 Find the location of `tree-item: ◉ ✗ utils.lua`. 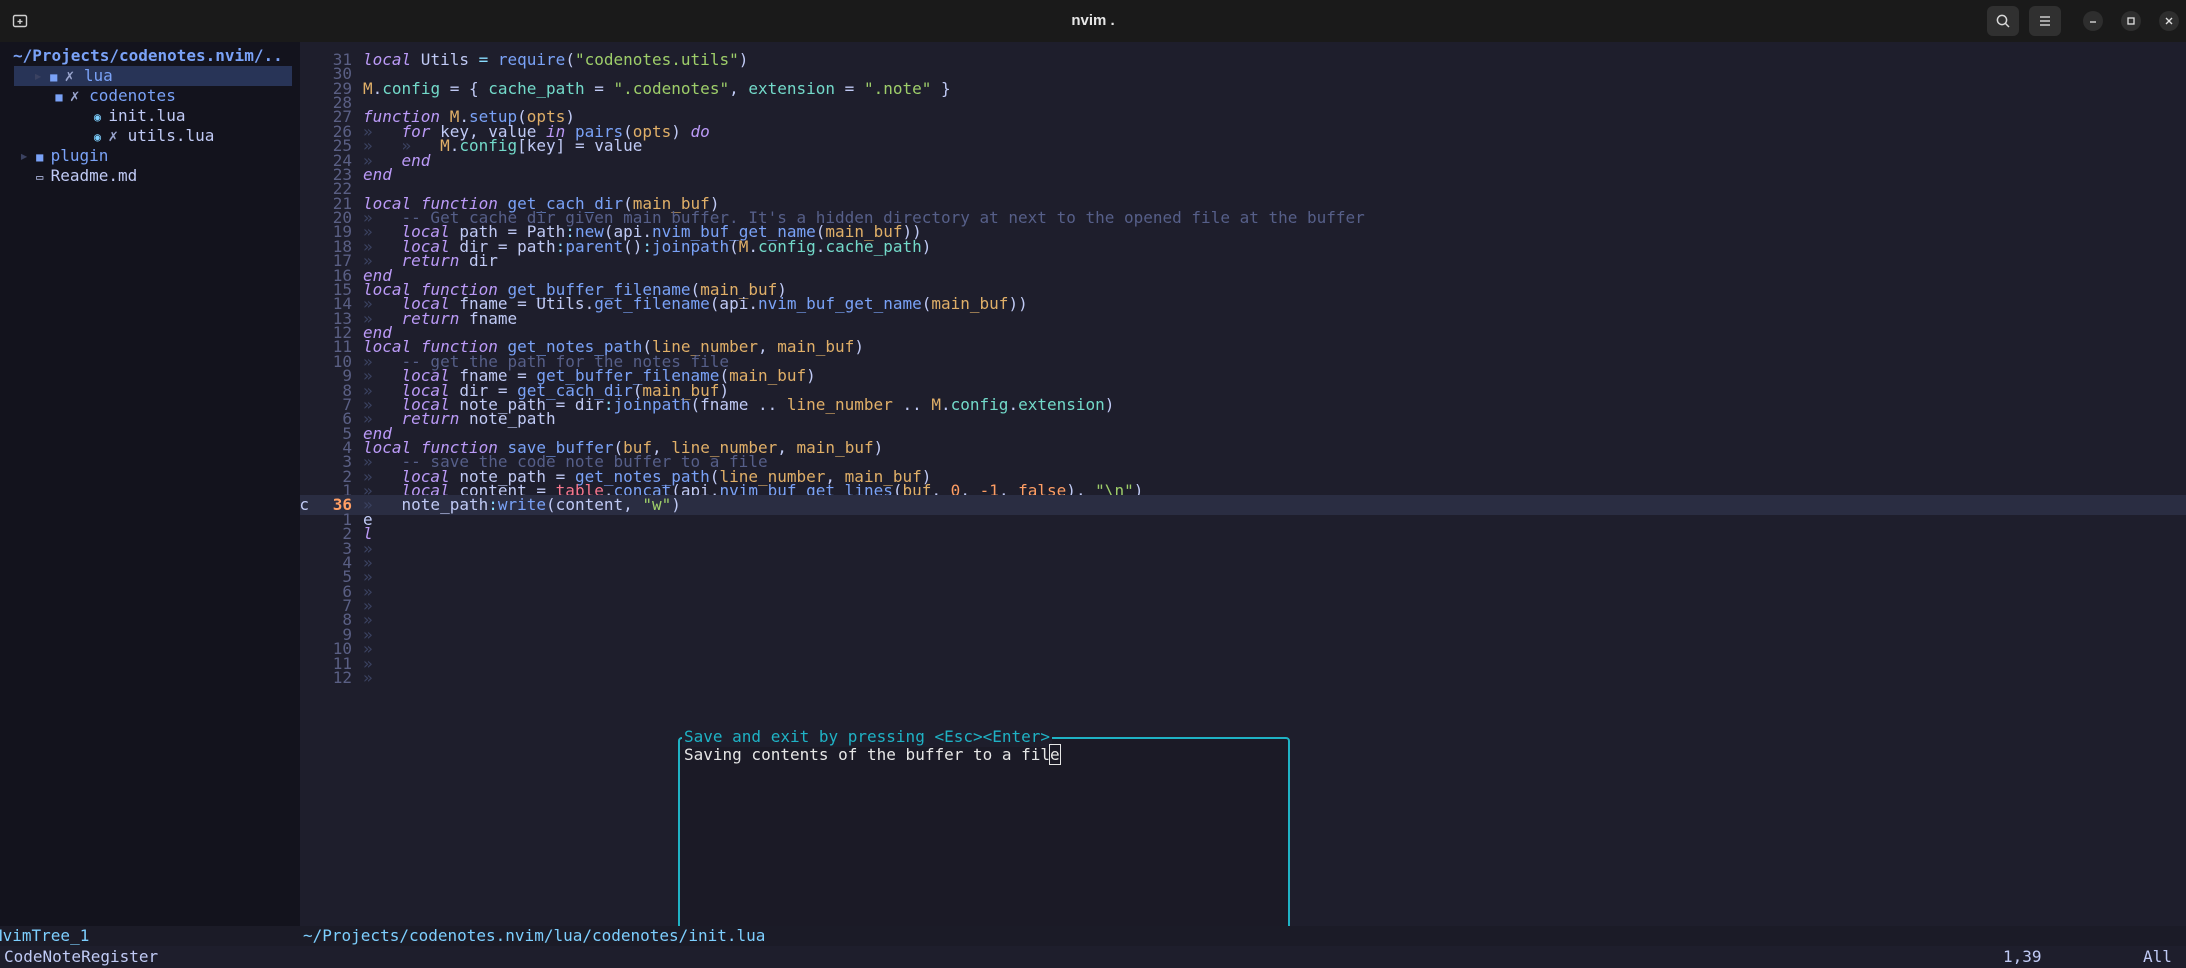

tree-item: ◉ ✗ utils.lua is located at coordinates (150, 136).